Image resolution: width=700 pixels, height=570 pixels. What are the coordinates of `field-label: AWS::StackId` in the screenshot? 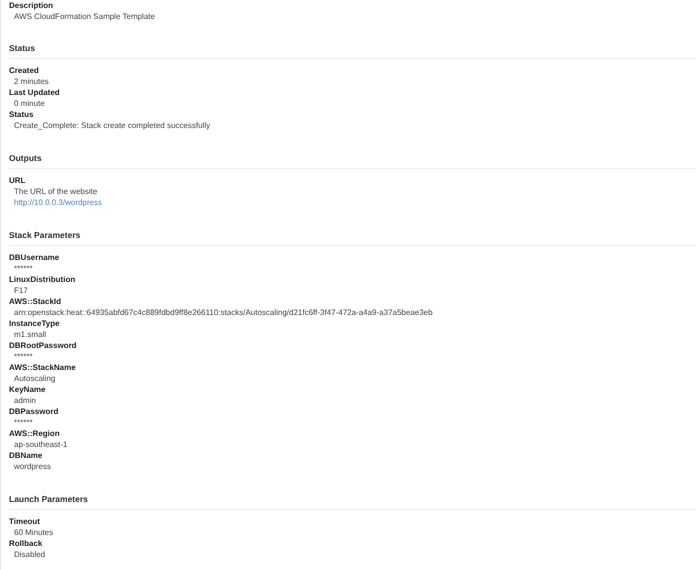 It's located at (35, 301).